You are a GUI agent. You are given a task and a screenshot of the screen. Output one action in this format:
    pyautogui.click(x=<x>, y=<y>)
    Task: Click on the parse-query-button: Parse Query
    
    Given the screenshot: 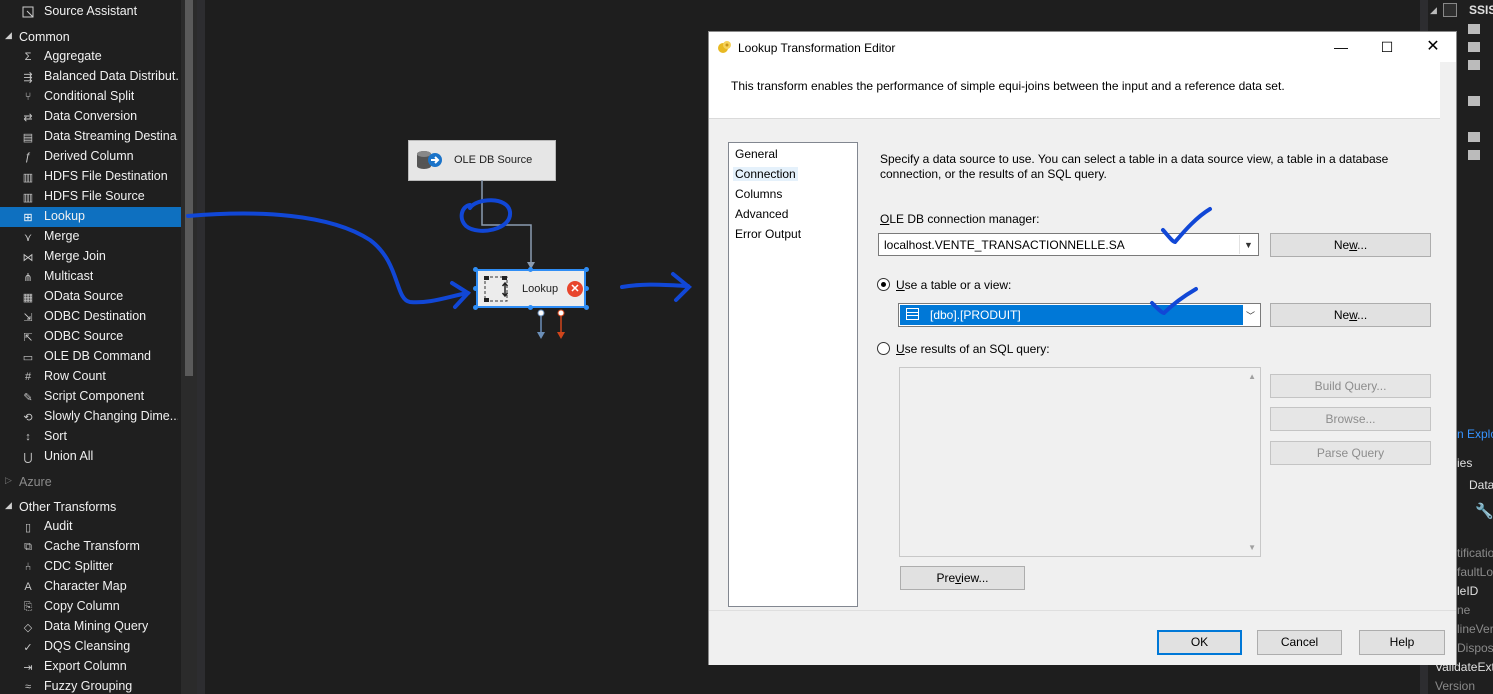 What is the action you would take?
    pyautogui.click(x=1350, y=453)
    